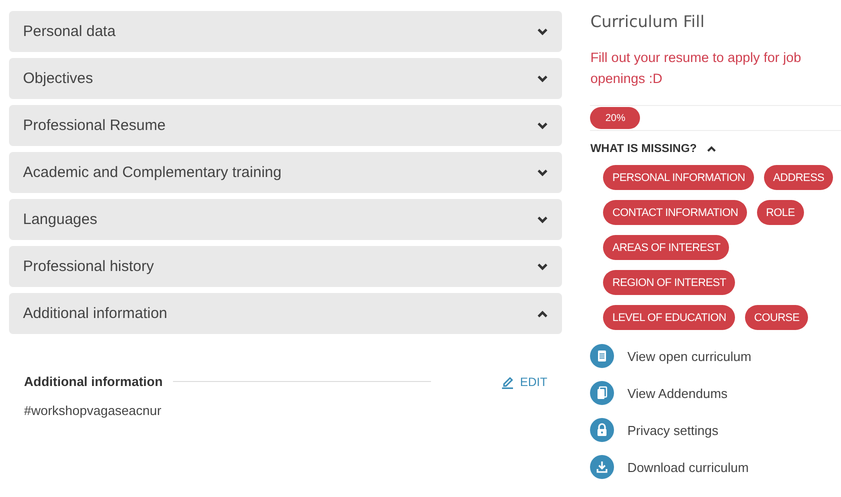  What do you see at coordinates (715, 393) in the screenshot?
I see `sidebar-link: View Addendums` at bounding box center [715, 393].